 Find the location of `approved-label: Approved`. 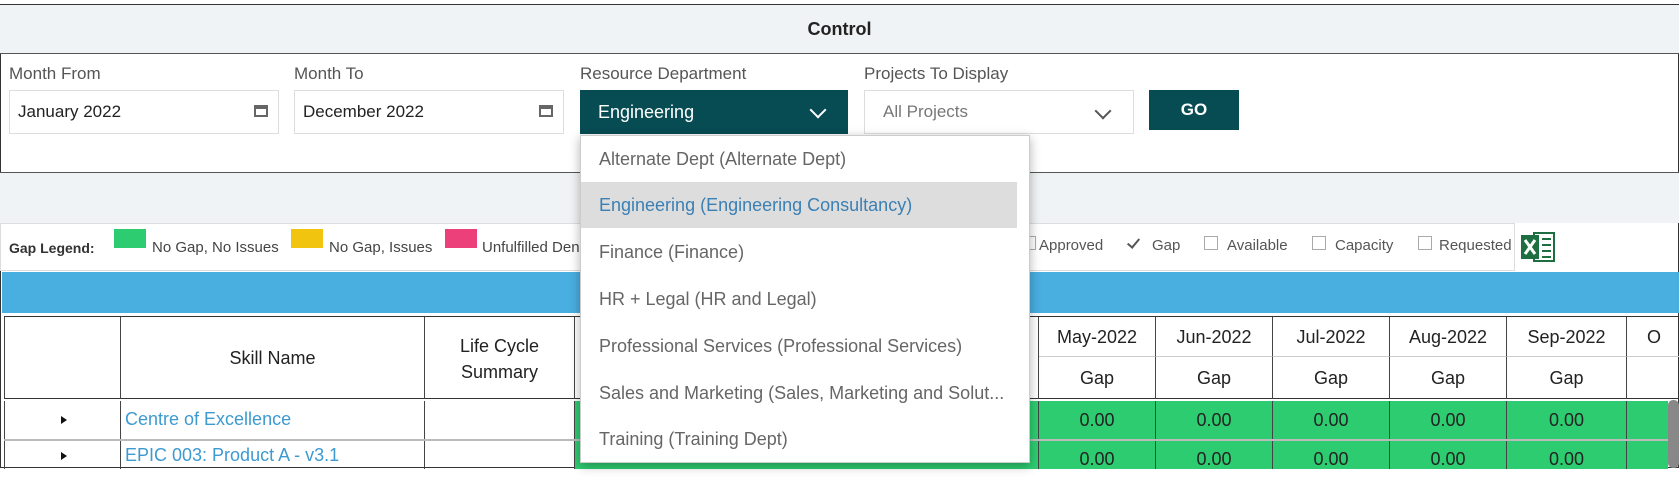

approved-label: Approved is located at coordinates (1071, 245).